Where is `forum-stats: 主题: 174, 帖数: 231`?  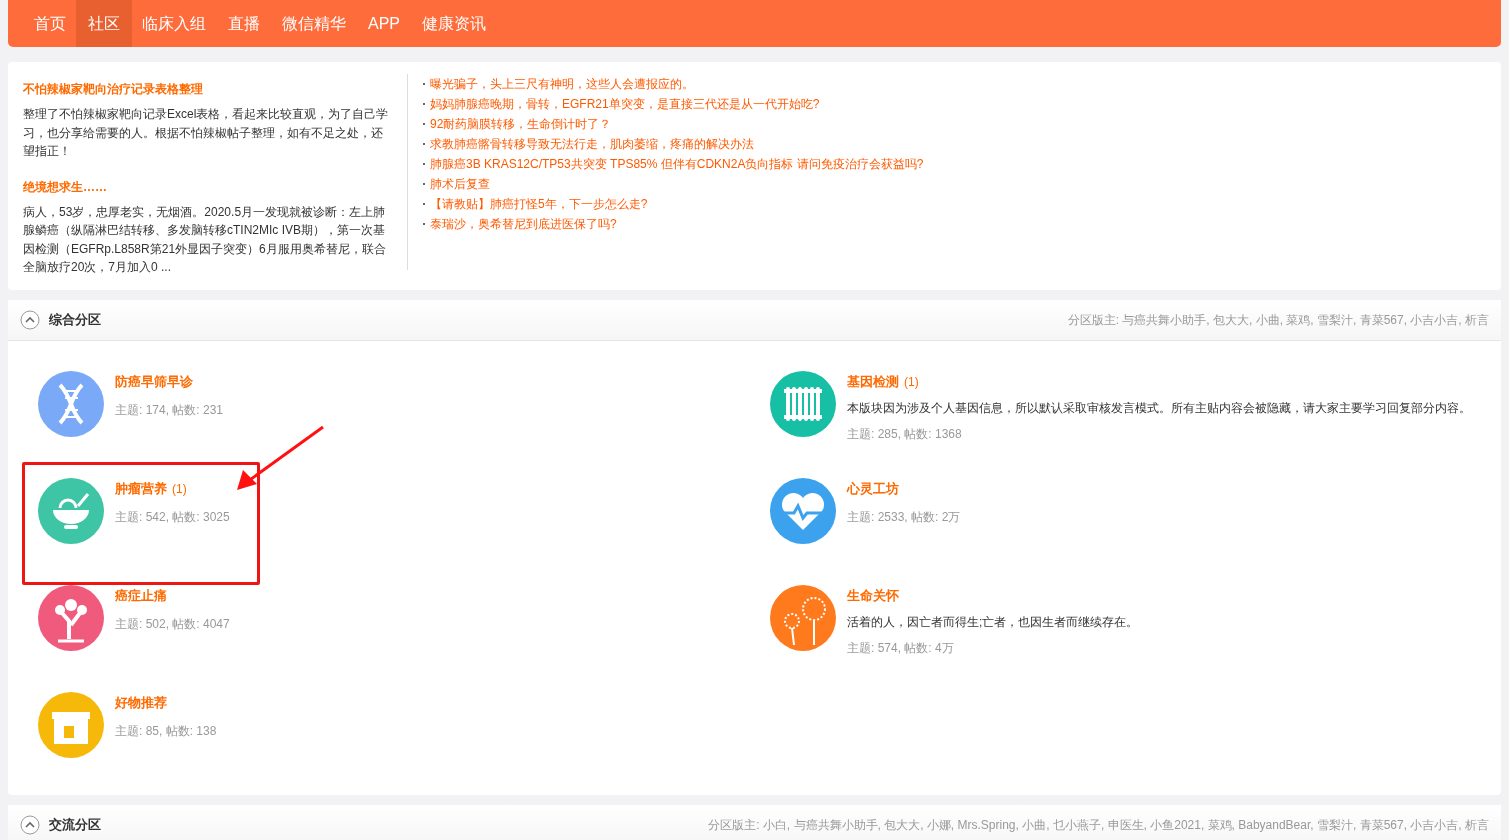
forum-stats: 主题: 174, 帖数: 231 is located at coordinates (169, 410).